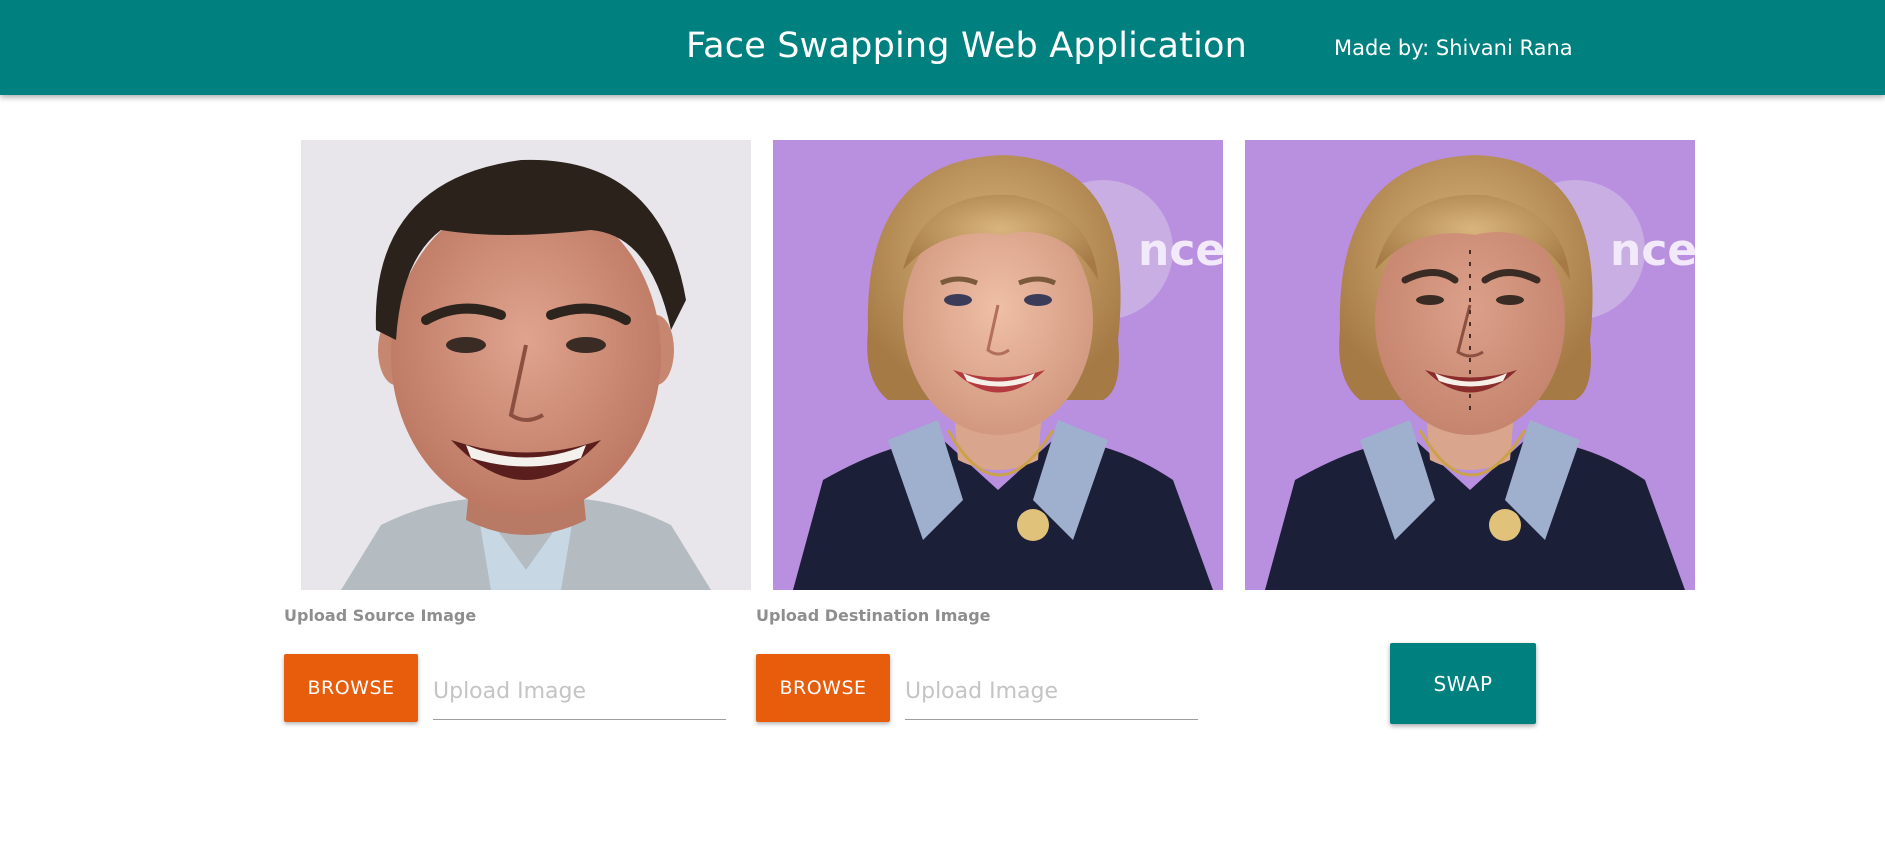  I want to click on source-face-photo, so click(526, 365).